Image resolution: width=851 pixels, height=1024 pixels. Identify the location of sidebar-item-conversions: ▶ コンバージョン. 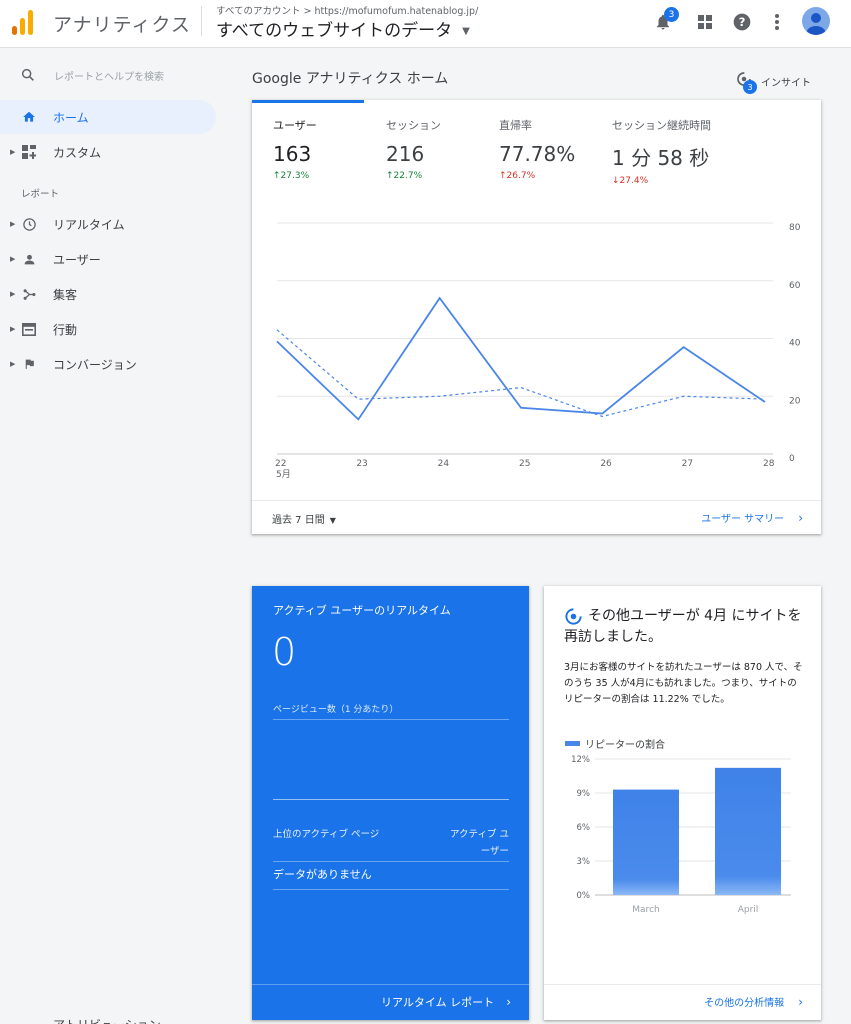
(108, 364).